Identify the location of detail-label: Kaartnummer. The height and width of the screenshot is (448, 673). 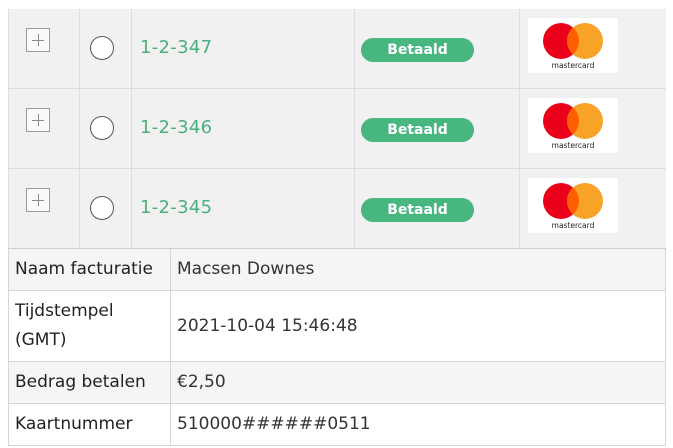
(89, 424).